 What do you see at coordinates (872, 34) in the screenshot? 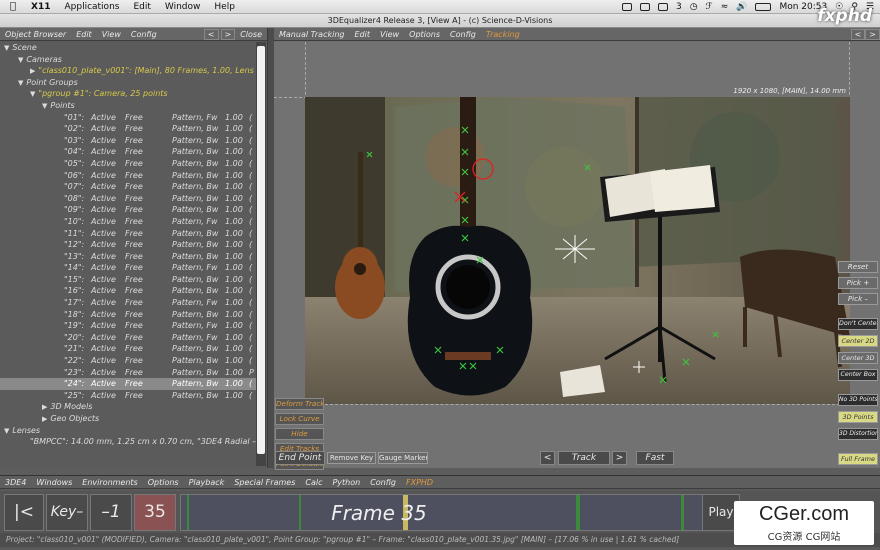
I see `next-view-button: >` at bounding box center [872, 34].